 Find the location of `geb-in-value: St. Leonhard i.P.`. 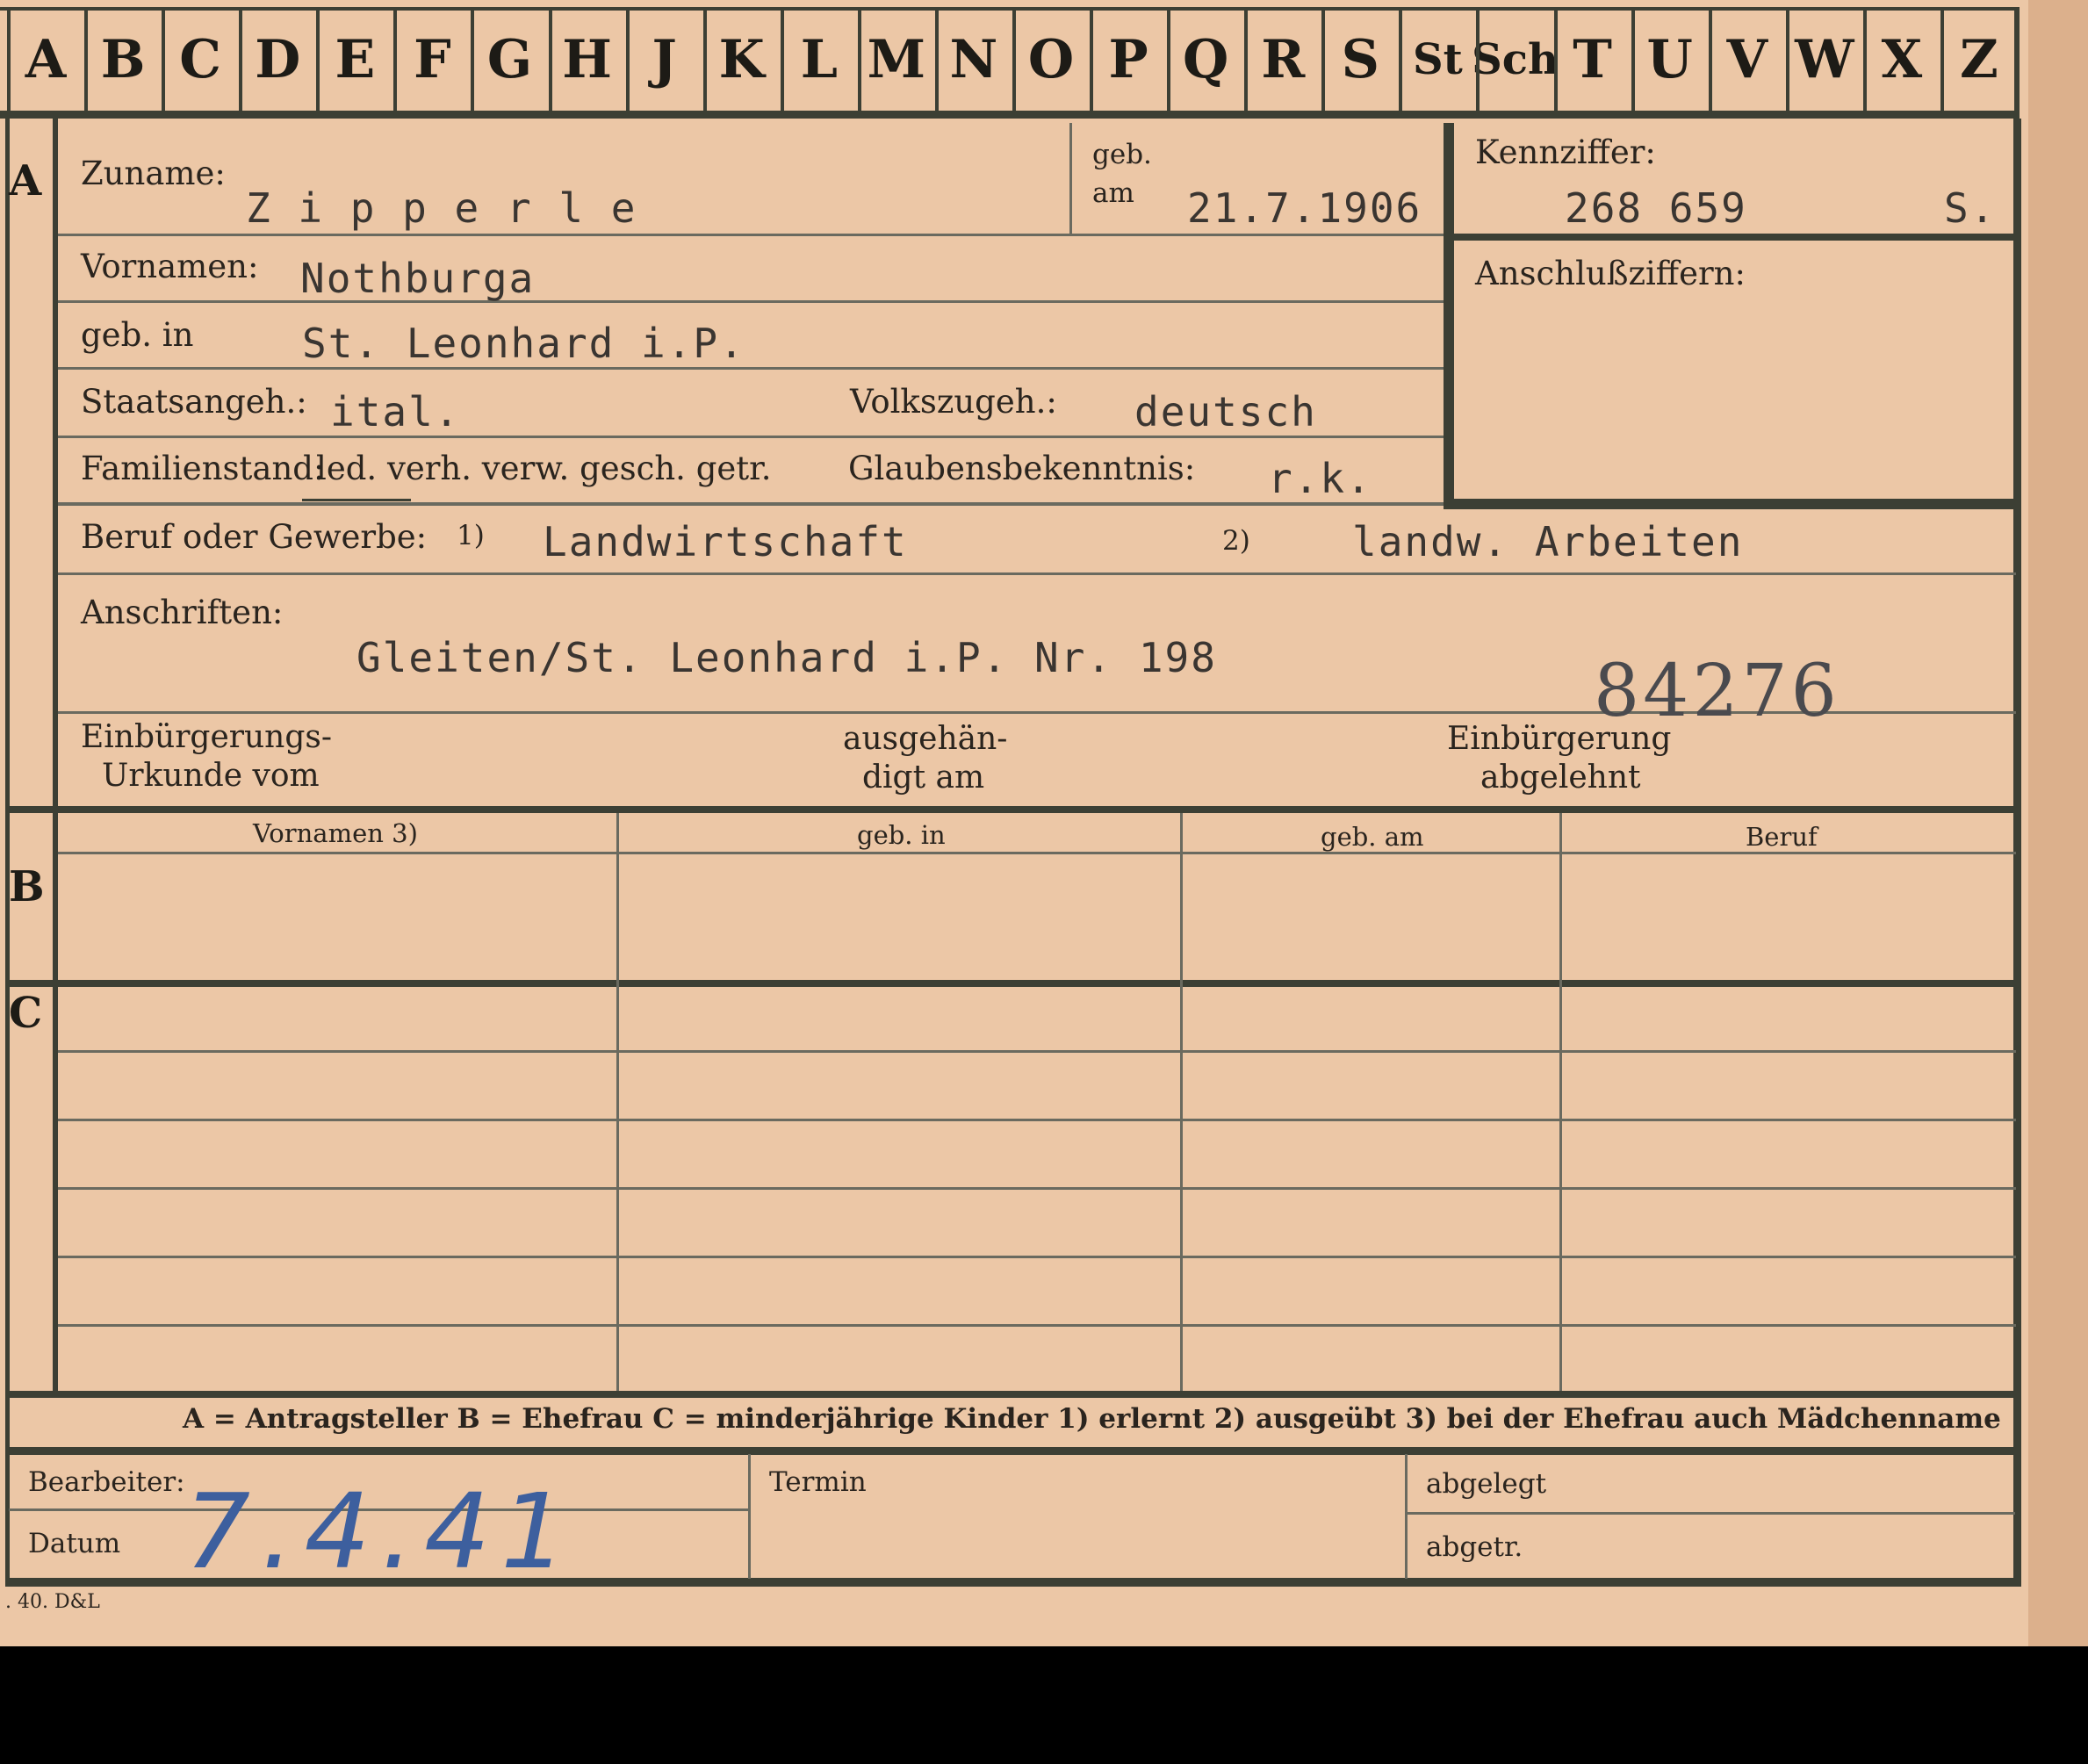

geb-in-value: St. Leonhard i.P. is located at coordinates (523, 343).